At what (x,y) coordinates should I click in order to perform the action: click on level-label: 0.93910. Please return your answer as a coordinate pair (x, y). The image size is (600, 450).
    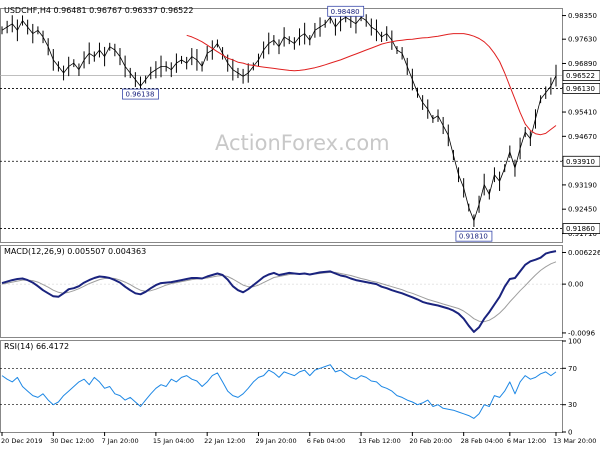
    Looking at the image, I should click on (580, 162).